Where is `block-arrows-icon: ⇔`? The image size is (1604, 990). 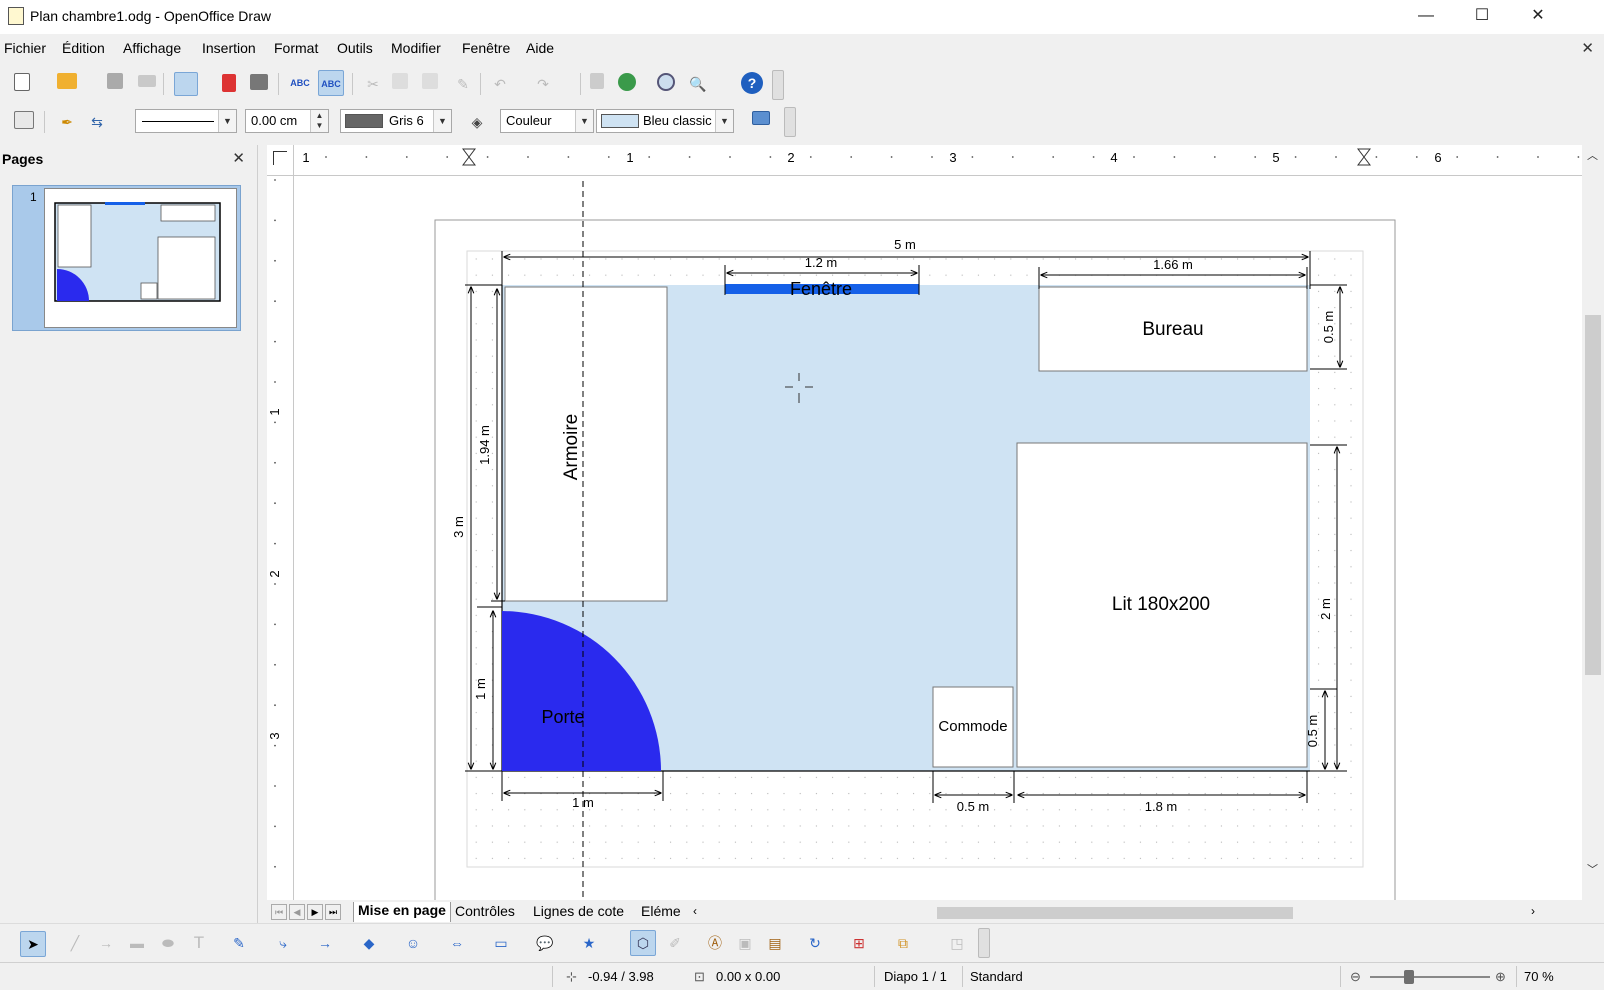
block-arrows-icon: ⇔ is located at coordinates (457, 943).